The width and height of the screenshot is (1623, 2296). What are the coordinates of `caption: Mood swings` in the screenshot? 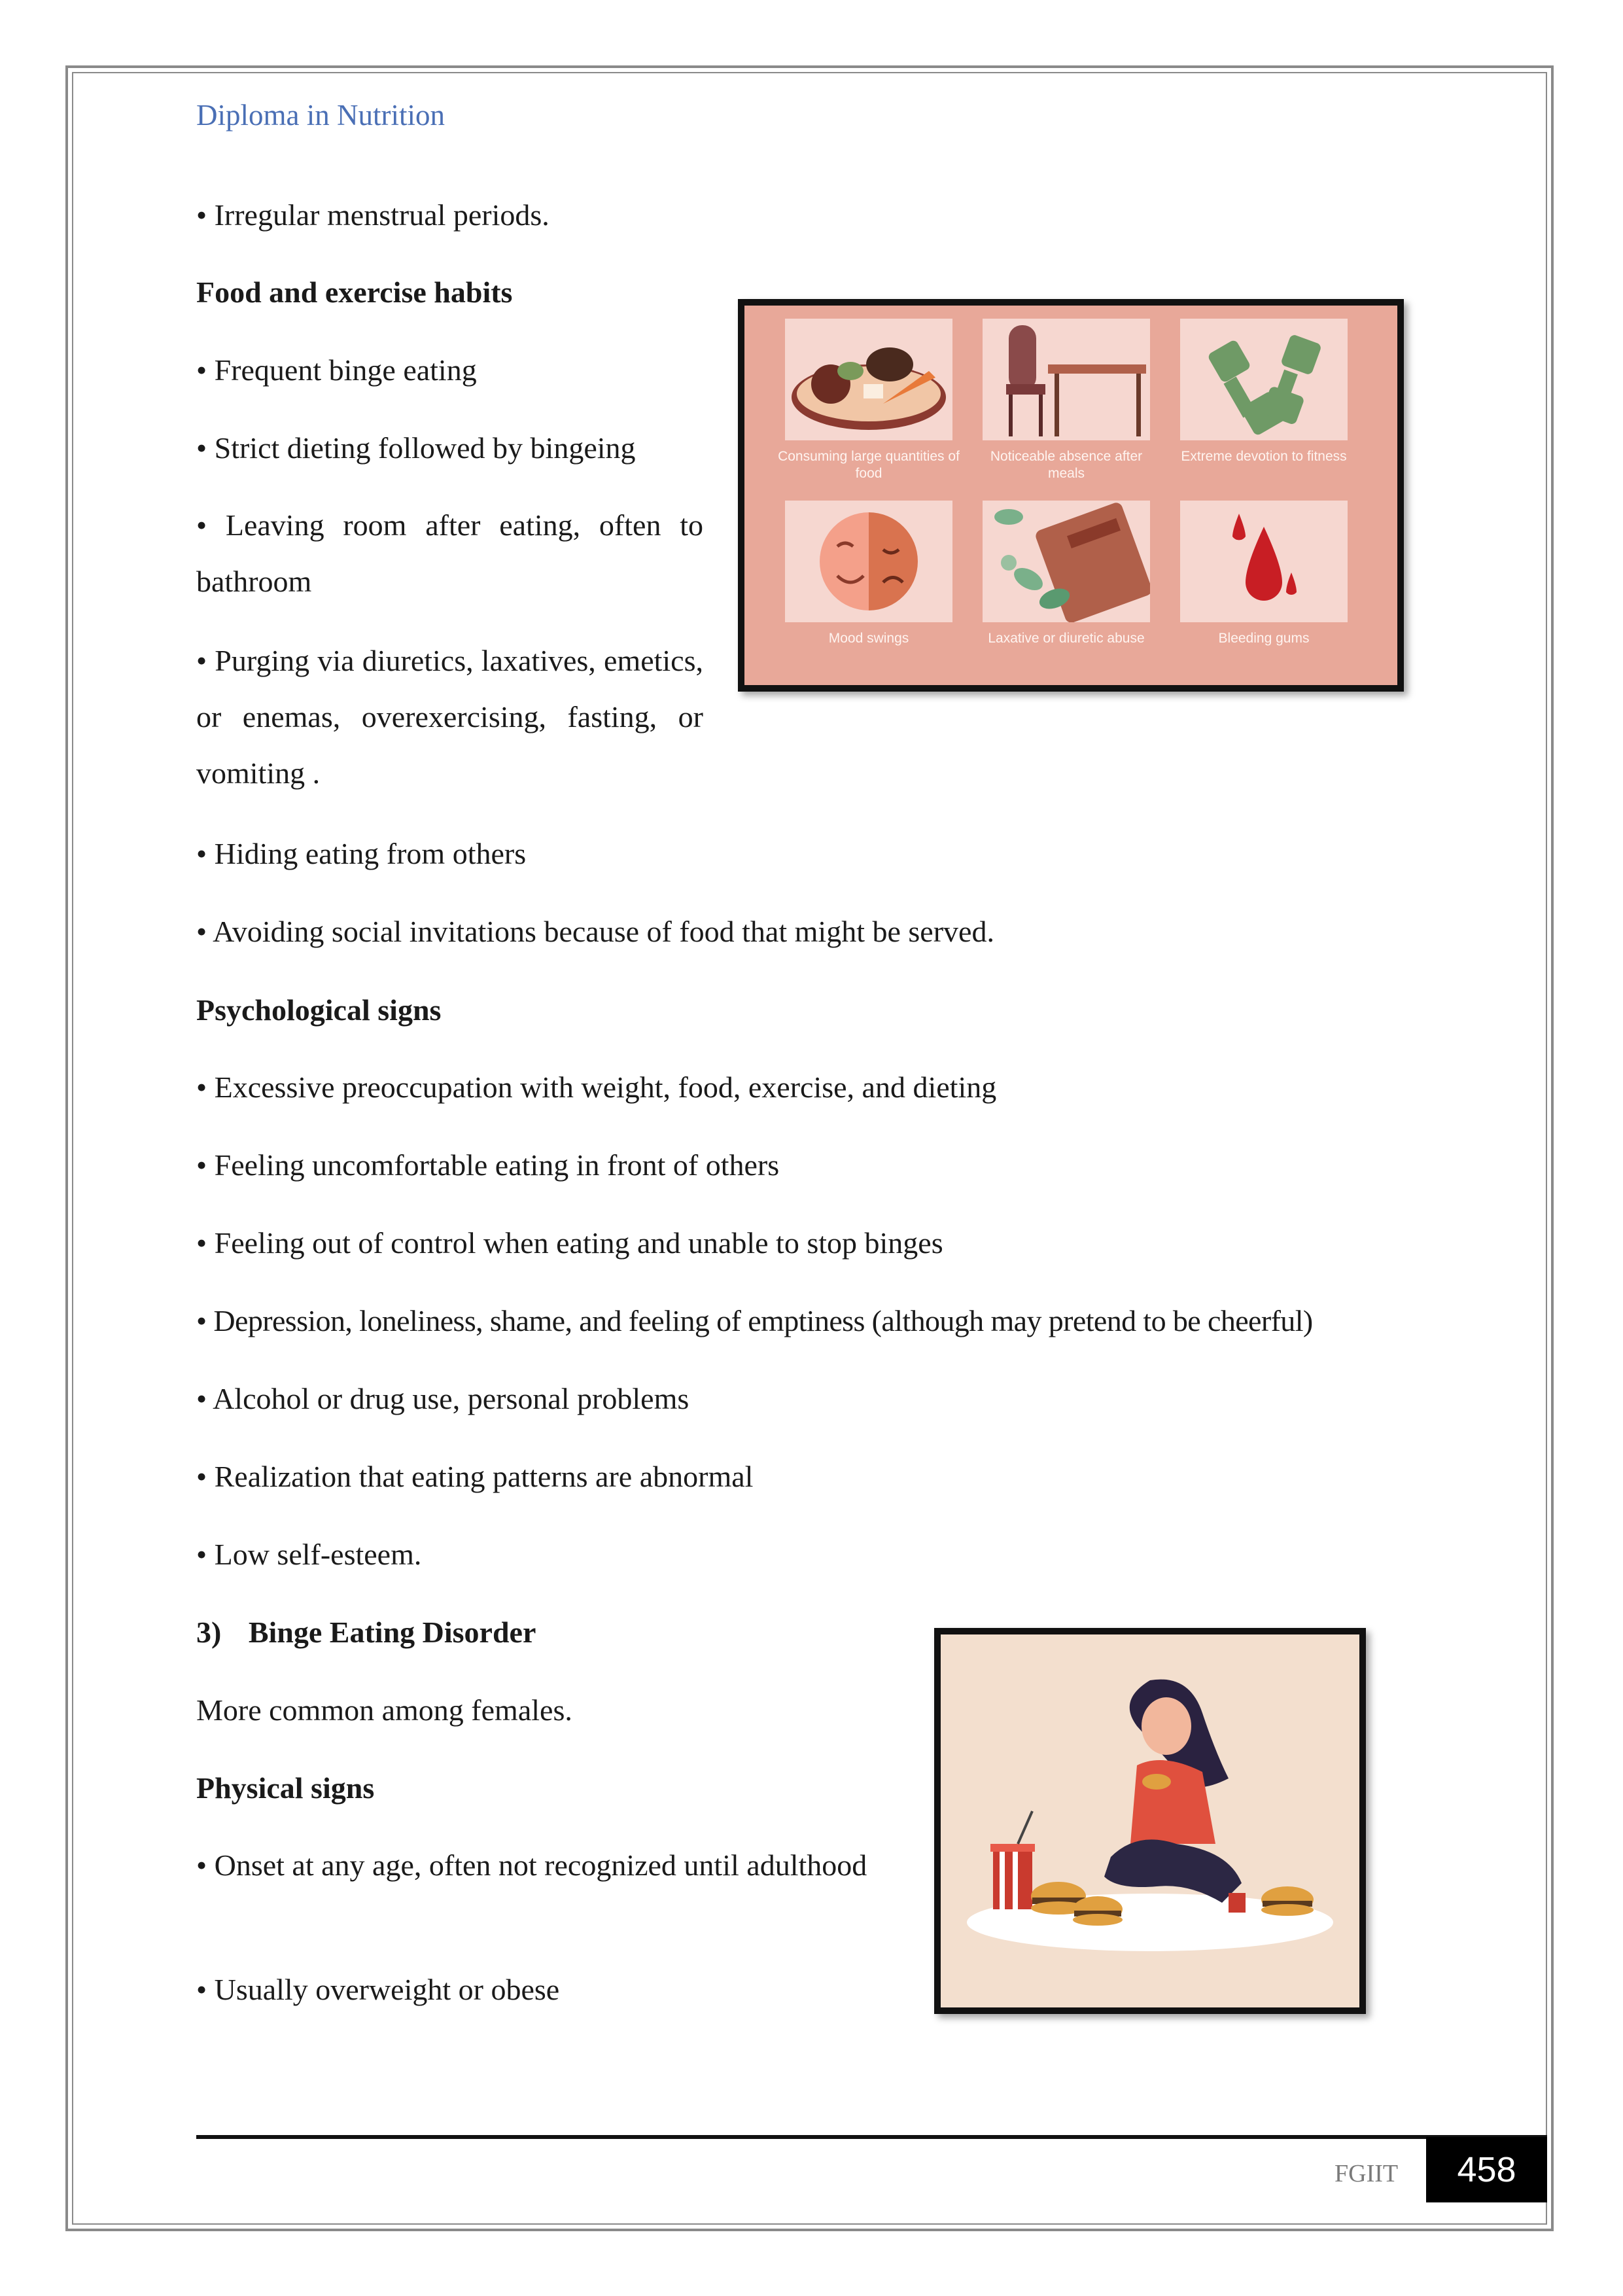 It's located at (869, 638).